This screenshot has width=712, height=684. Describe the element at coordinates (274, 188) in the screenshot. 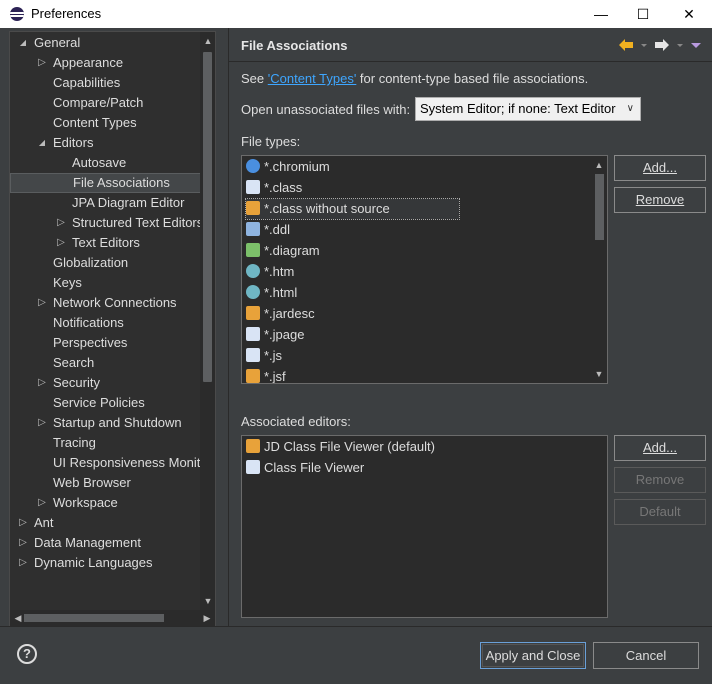

I see `file-type-item: *.class` at that location.